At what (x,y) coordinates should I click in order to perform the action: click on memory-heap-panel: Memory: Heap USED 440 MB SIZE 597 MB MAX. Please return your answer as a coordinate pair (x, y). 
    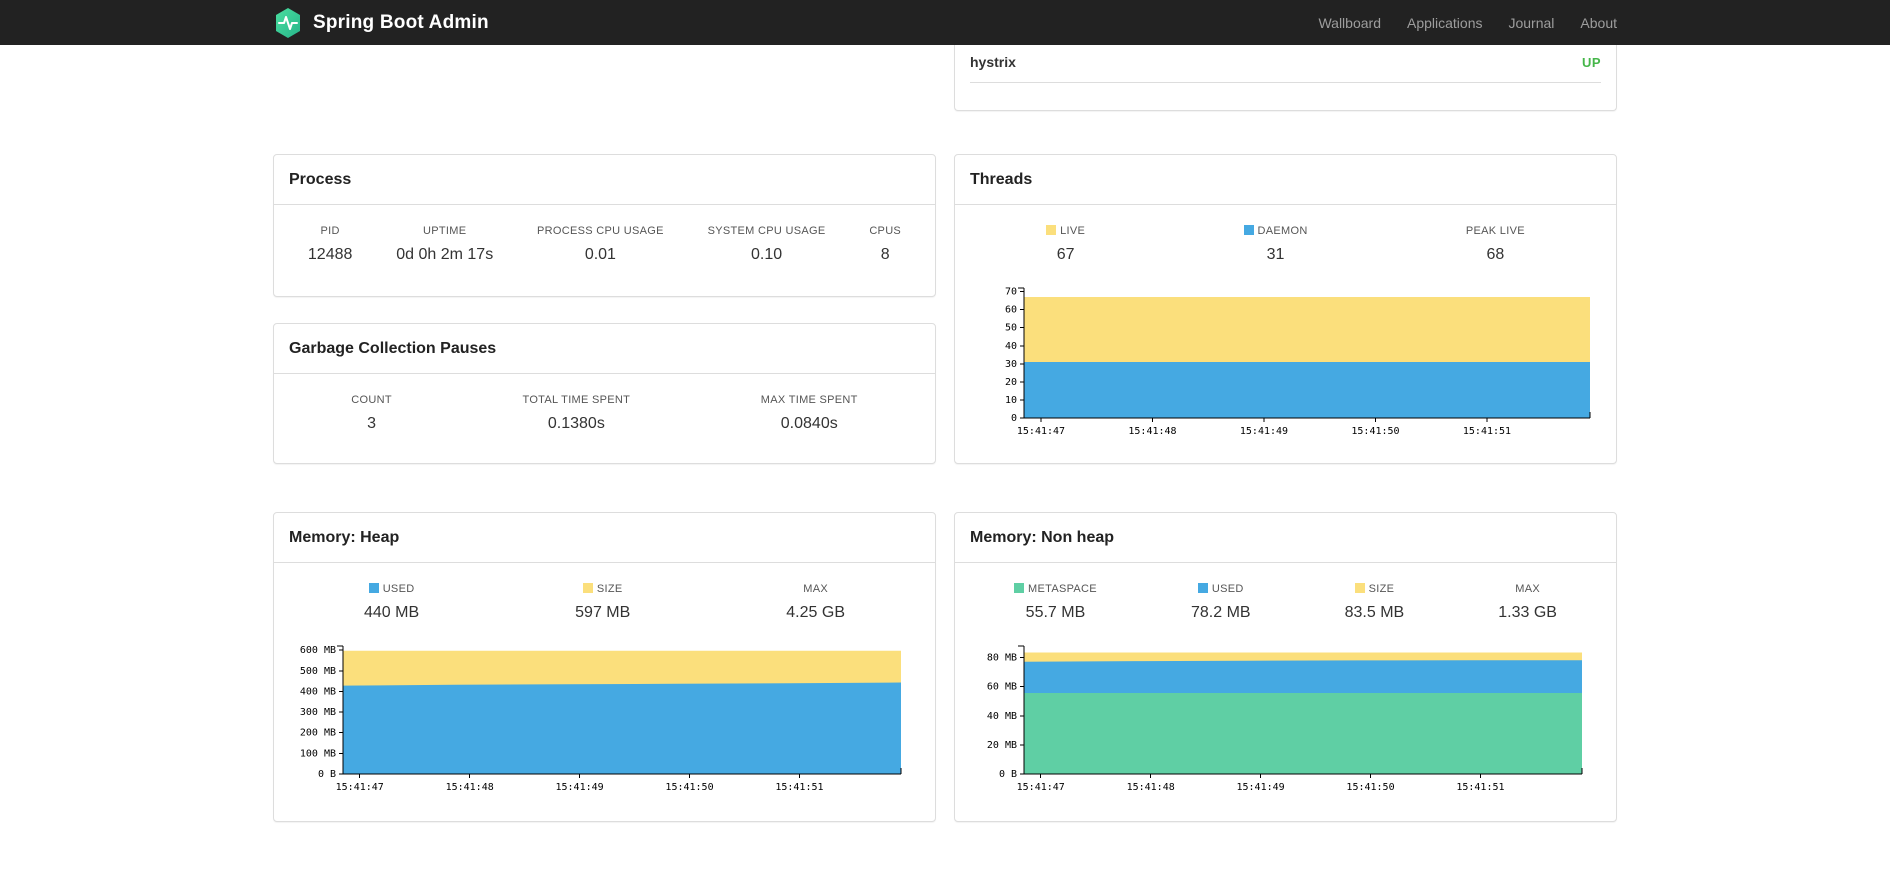
    Looking at the image, I should click on (604, 667).